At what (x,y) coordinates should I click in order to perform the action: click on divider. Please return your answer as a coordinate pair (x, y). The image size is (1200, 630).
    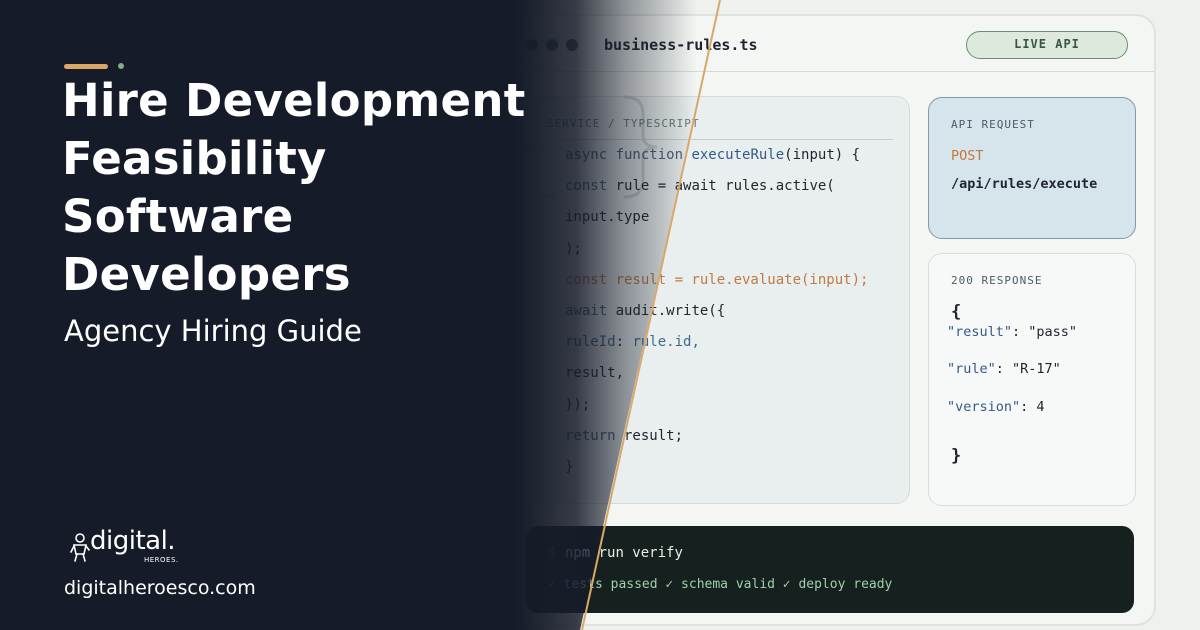
    Looking at the image, I should click on (720, 139).